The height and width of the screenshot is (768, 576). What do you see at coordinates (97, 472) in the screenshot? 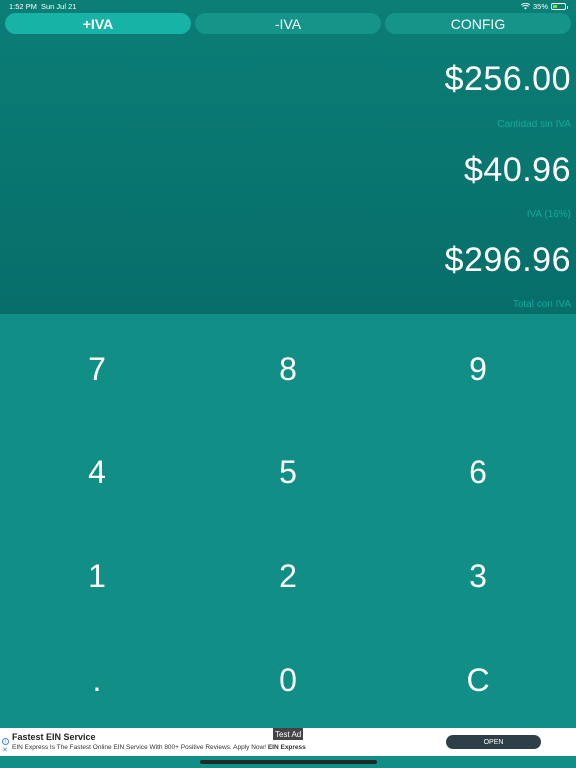
I see `key-4: 4` at bounding box center [97, 472].